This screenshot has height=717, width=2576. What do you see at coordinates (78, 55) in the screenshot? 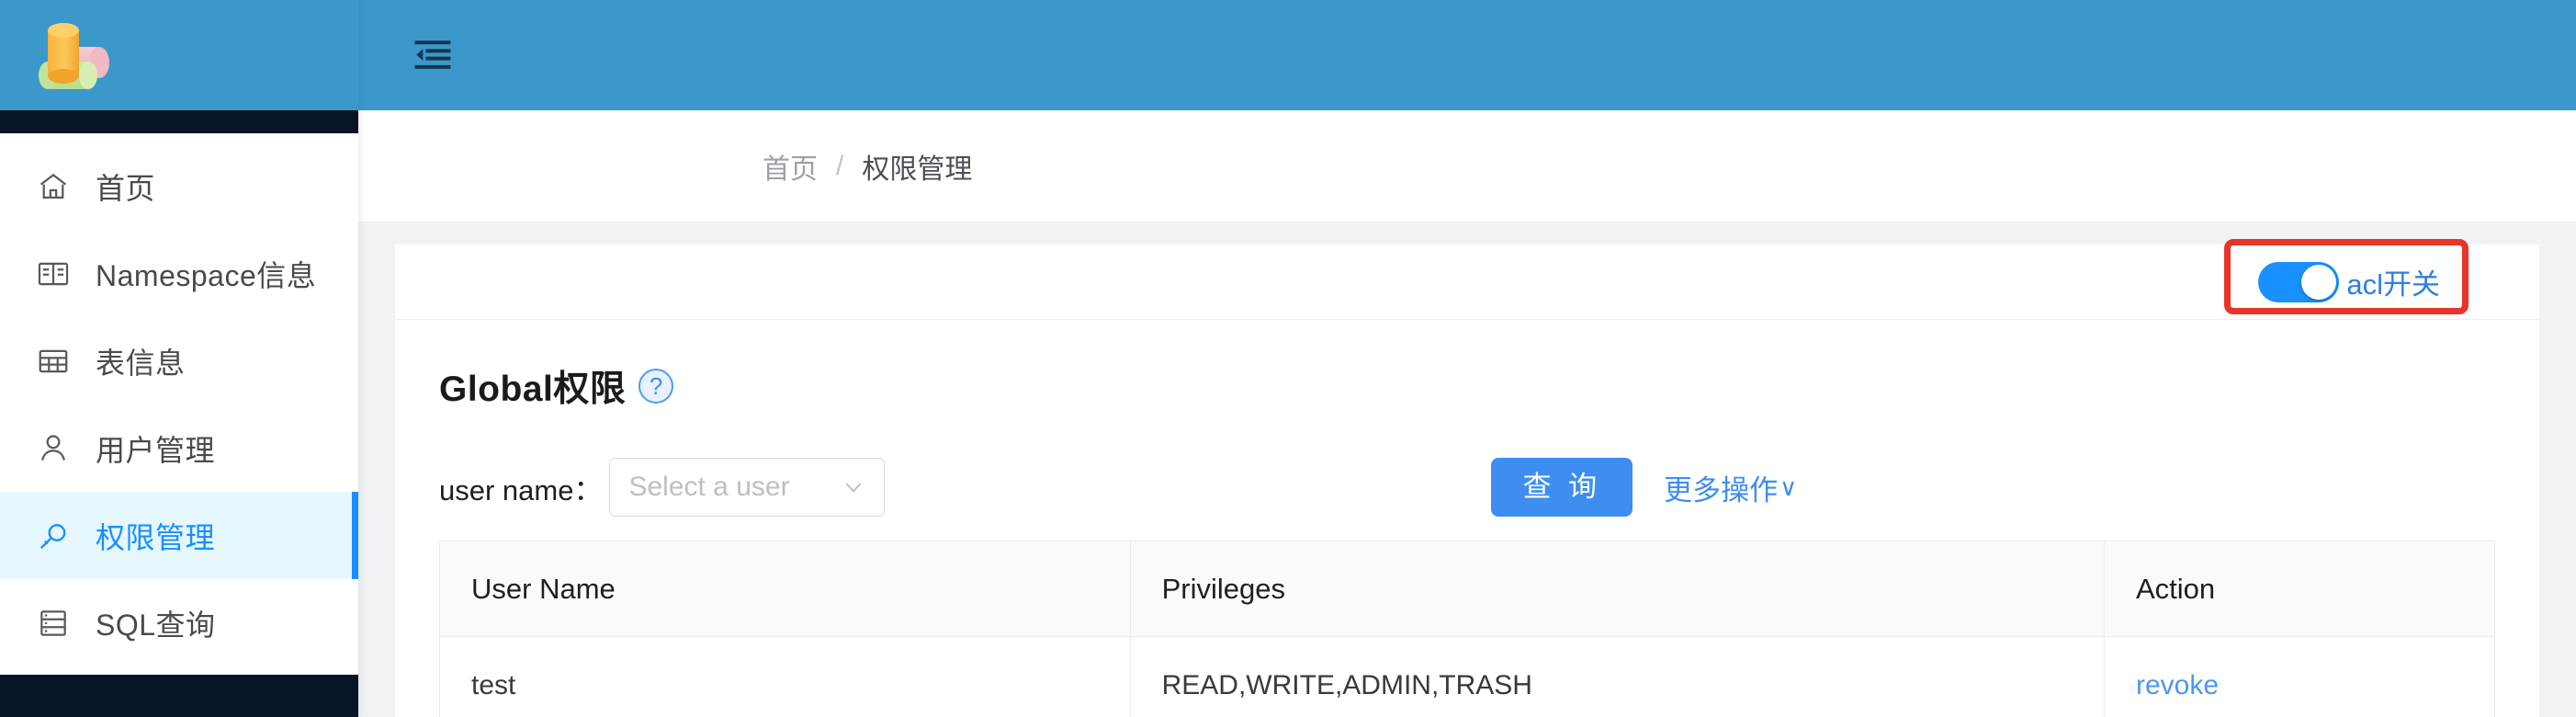
I see `database-cylinders-logo` at bounding box center [78, 55].